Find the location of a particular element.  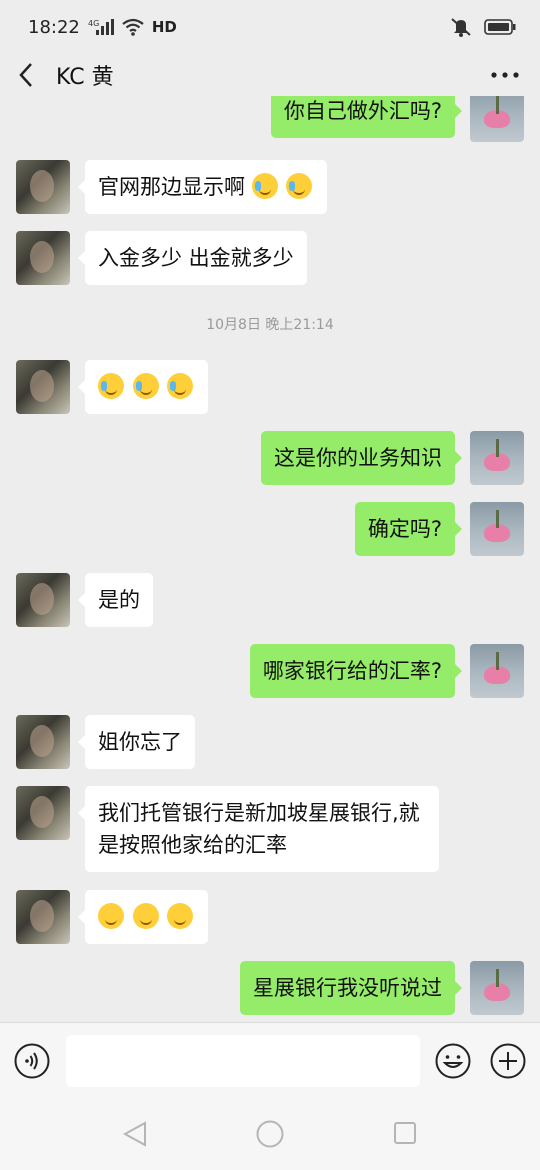

chevron-left-icon is located at coordinates (25, 75).